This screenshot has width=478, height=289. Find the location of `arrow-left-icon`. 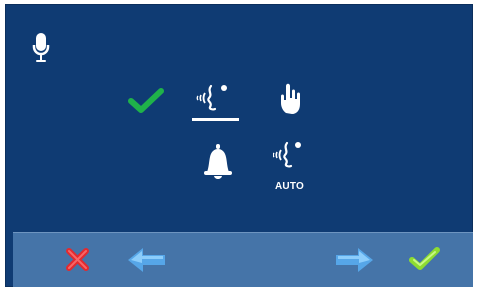

arrow-left-icon is located at coordinates (146, 260).